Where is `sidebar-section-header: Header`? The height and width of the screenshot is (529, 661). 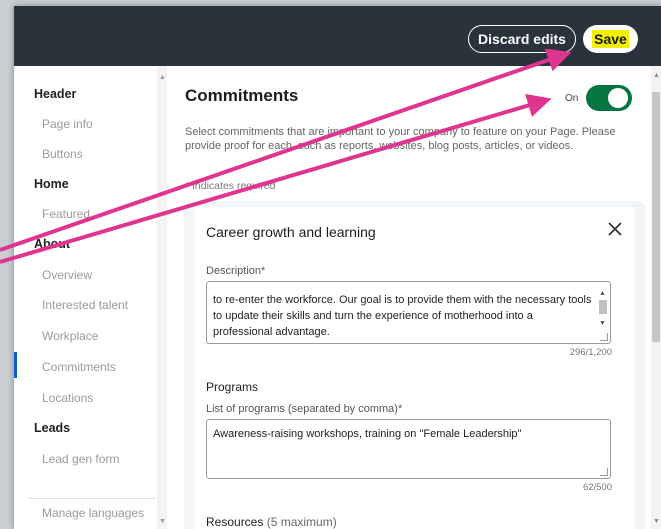
sidebar-section-header: Header is located at coordinates (55, 94).